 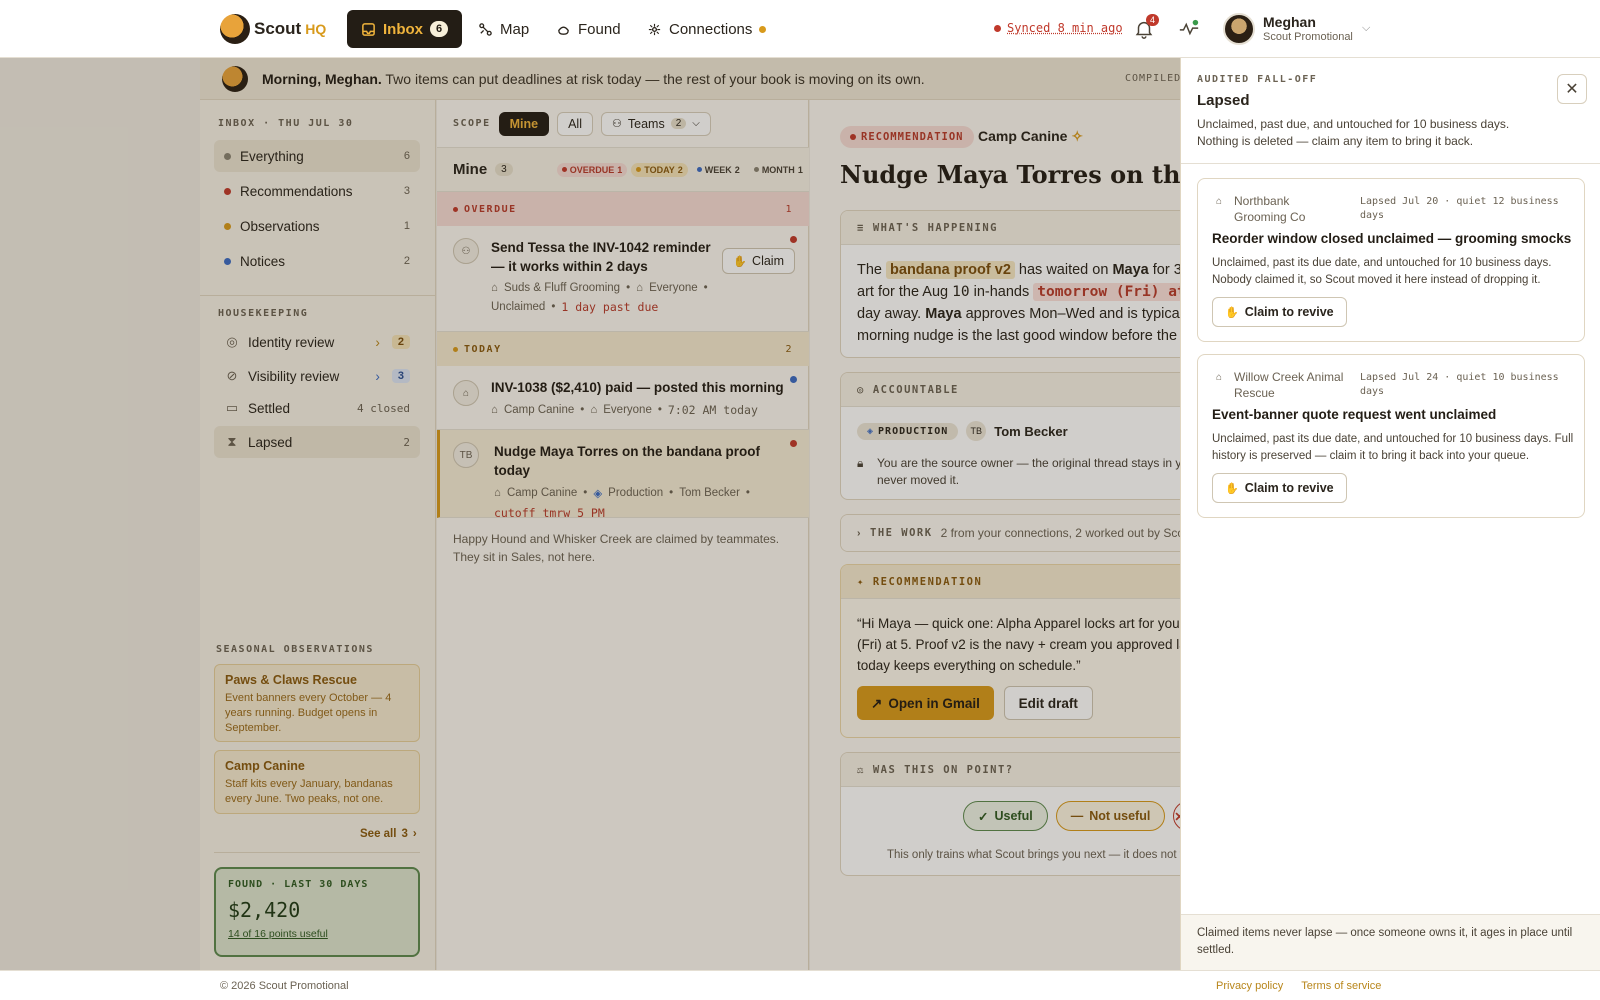 I want to click on copyright: © 2026 Scout Promotional, so click(x=284, y=986).